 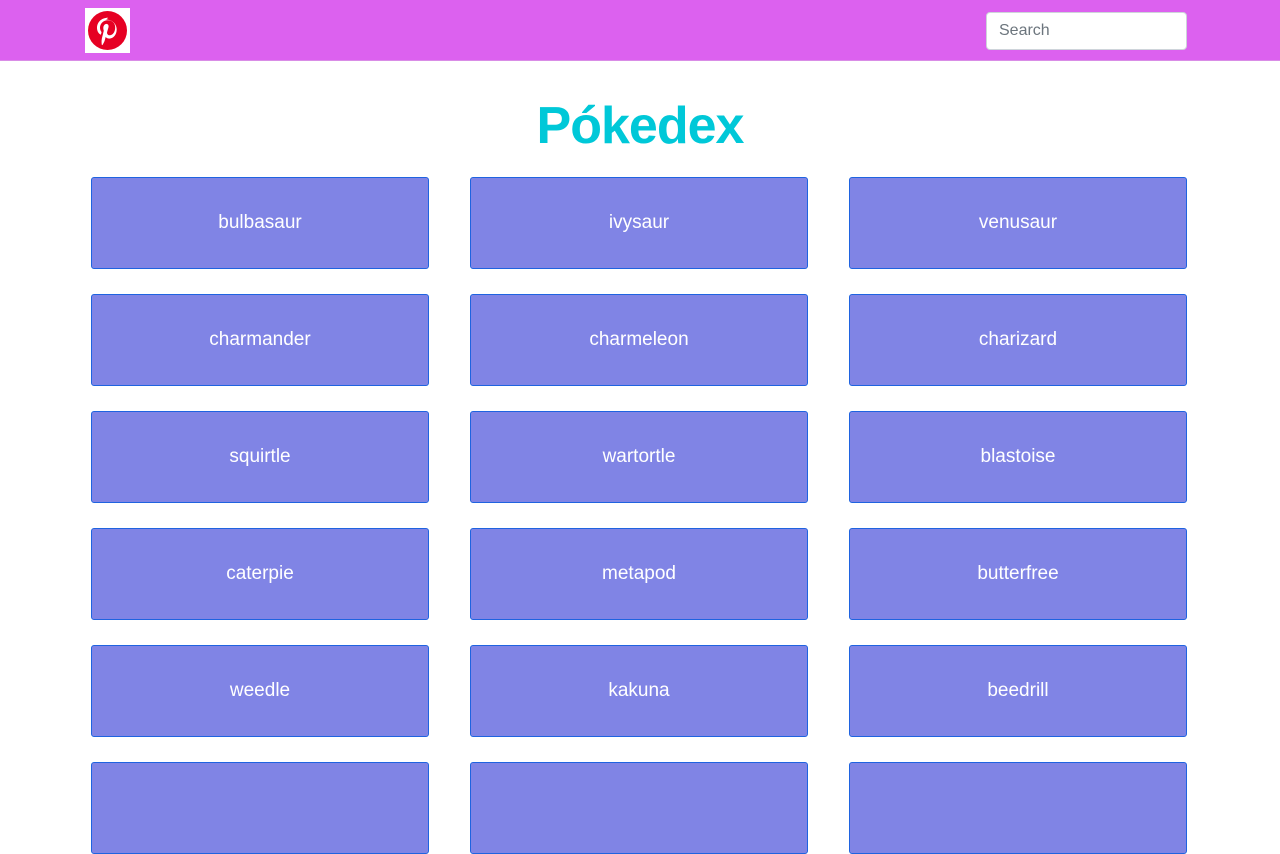 I want to click on pokemon-name: beedrill, so click(x=1018, y=690).